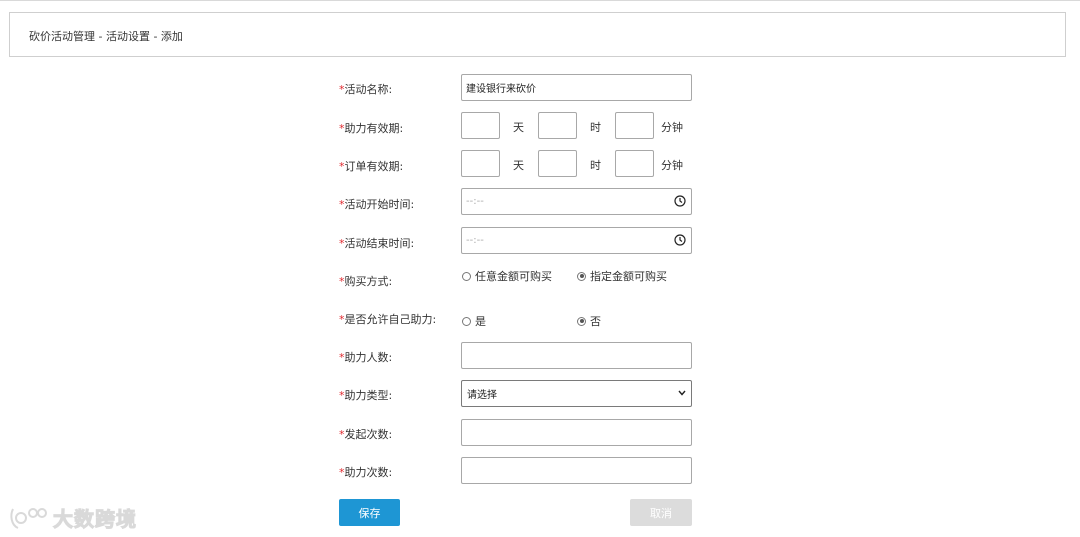  I want to click on assist-validity-minute-input, so click(634, 125).